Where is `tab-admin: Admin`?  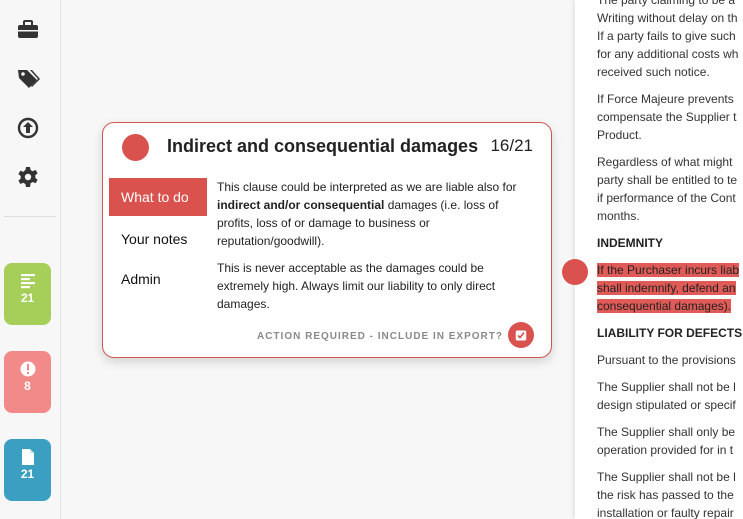
tab-admin: Admin is located at coordinates (158, 279).